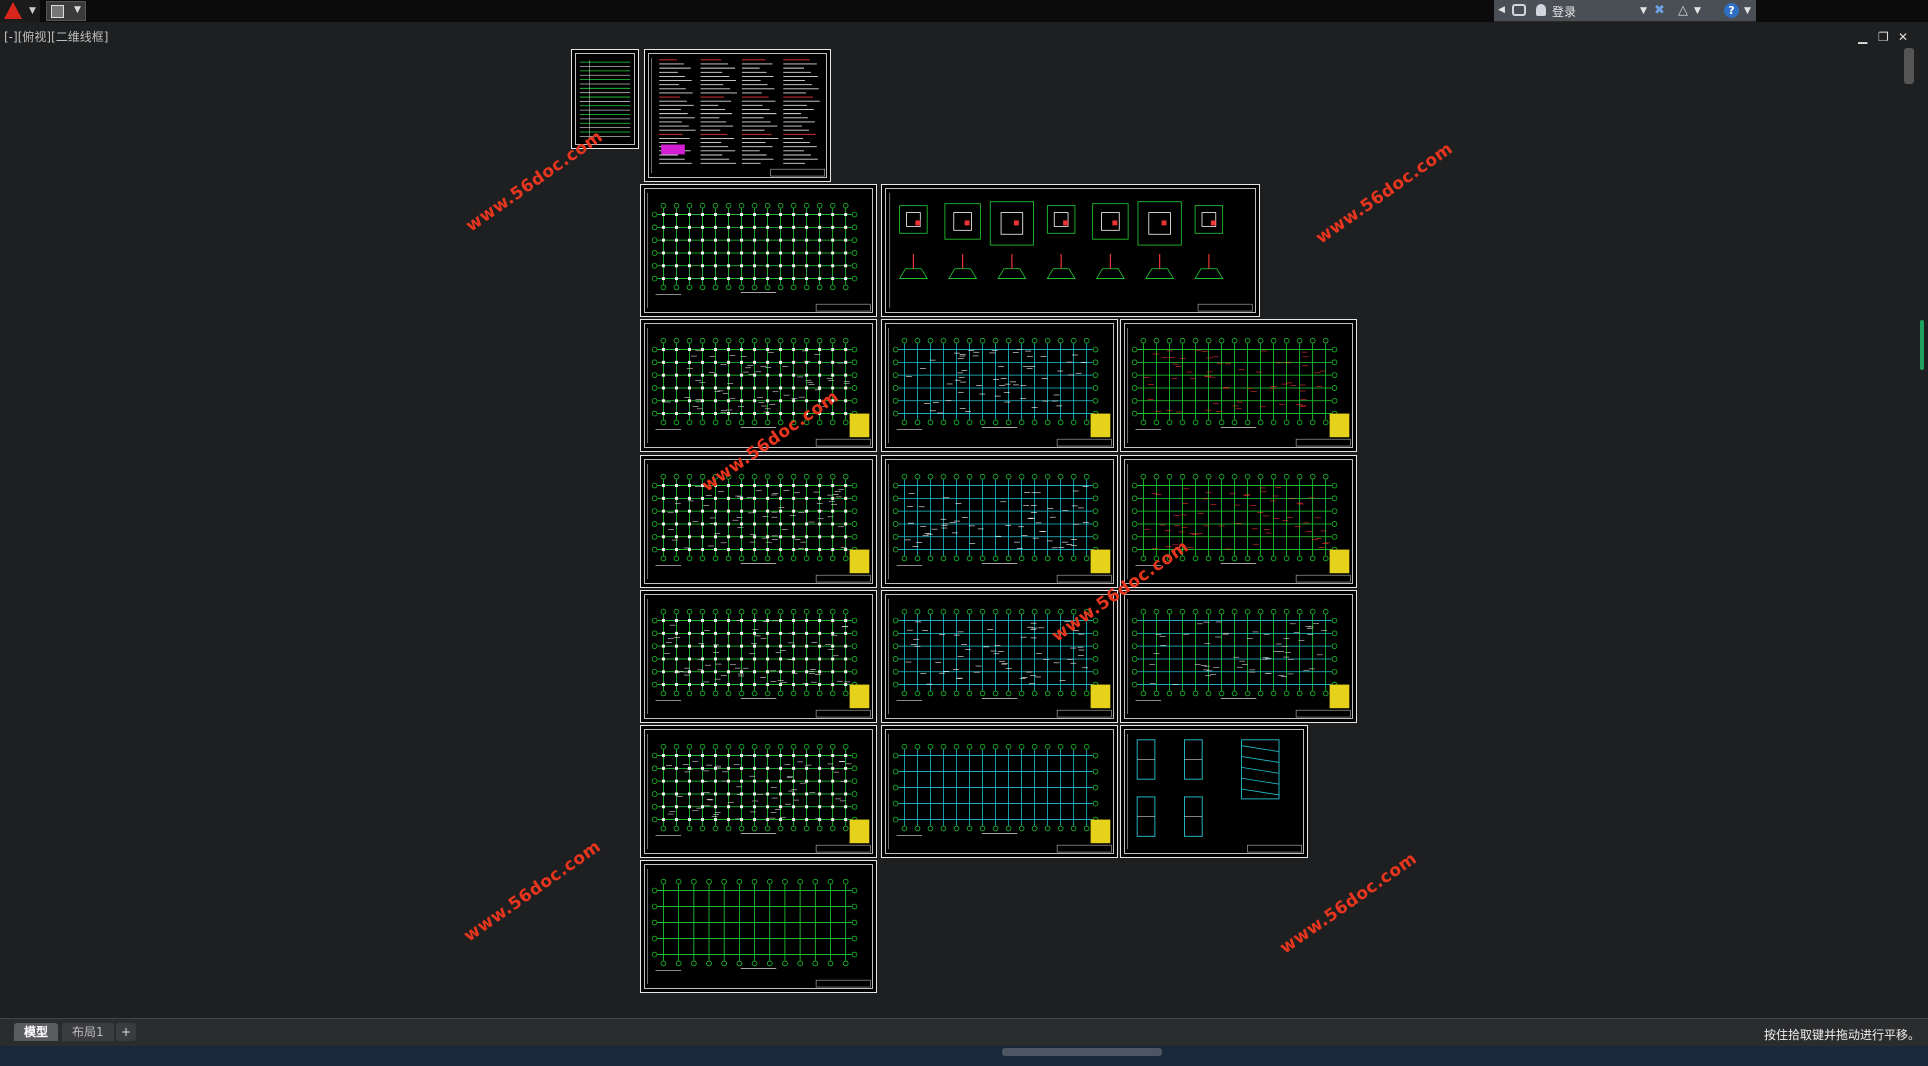 The height and width of the screenshot is (1066, 1928). I want to click on quick-access-button: ▼, so click(66, 11).